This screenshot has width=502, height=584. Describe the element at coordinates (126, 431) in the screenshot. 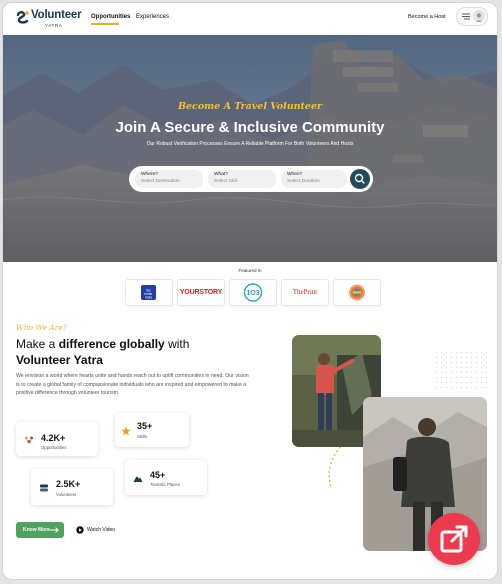

I see `star-icon` at that location.